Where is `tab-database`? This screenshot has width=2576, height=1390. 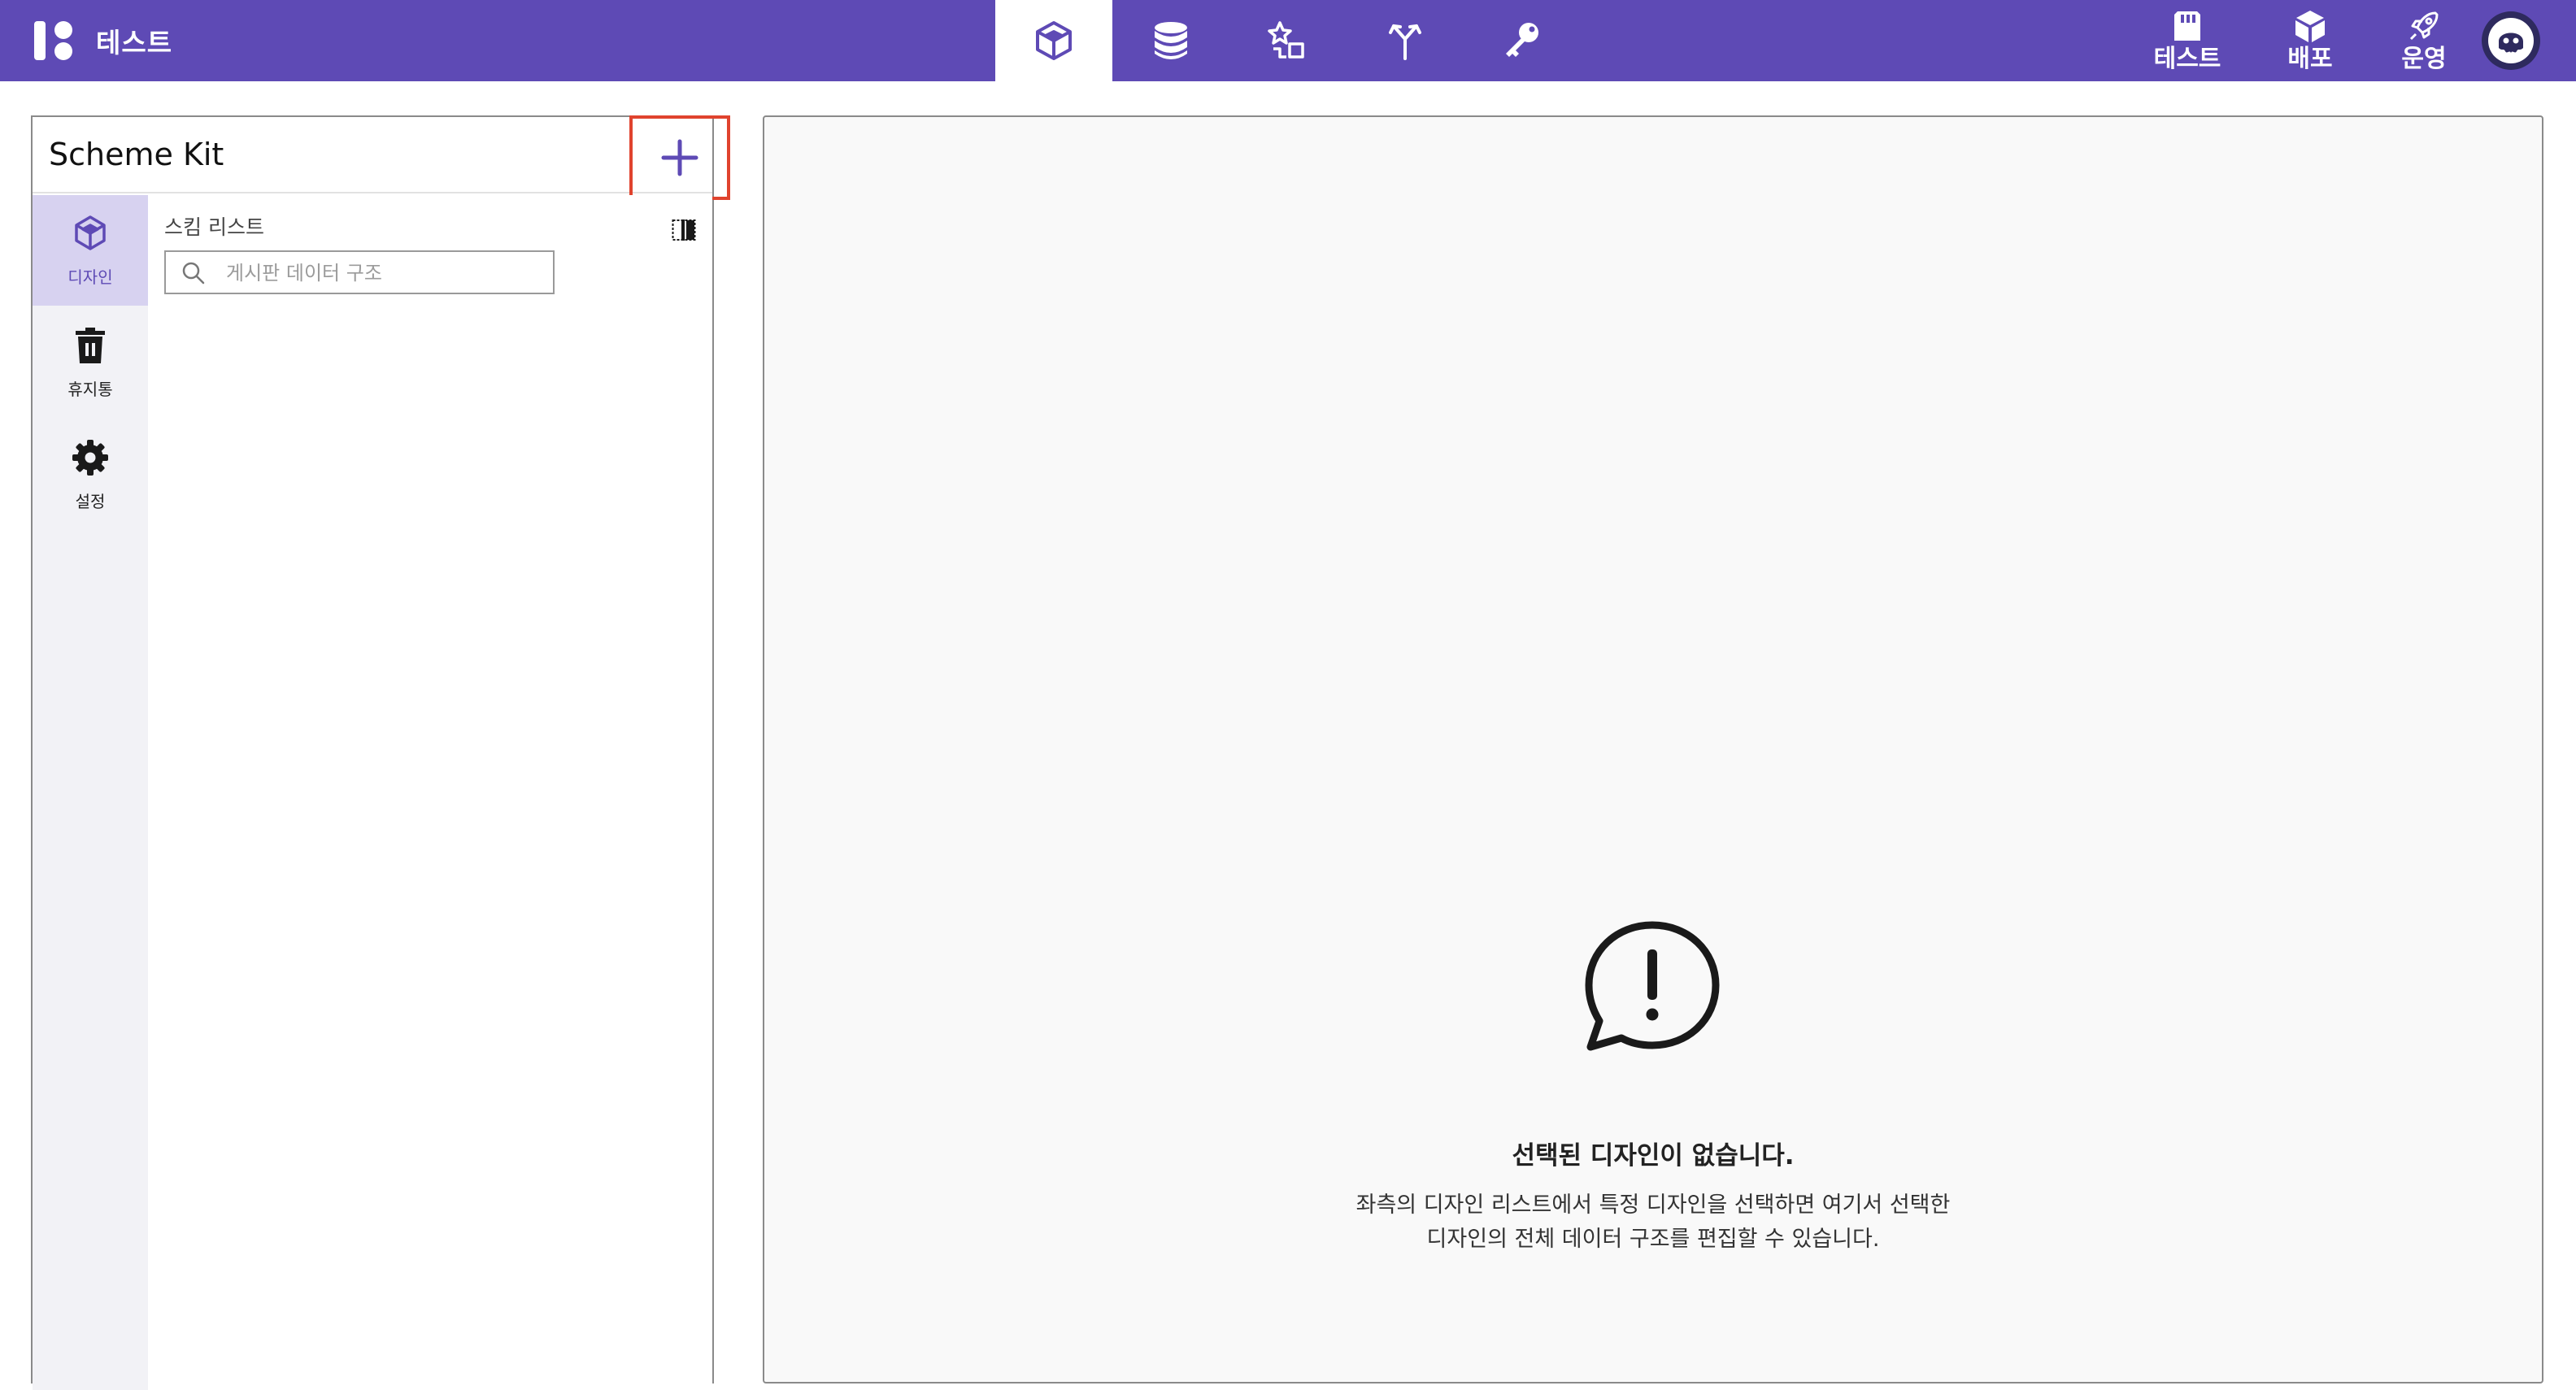
tab-database is located at coordinates (1171, 40).